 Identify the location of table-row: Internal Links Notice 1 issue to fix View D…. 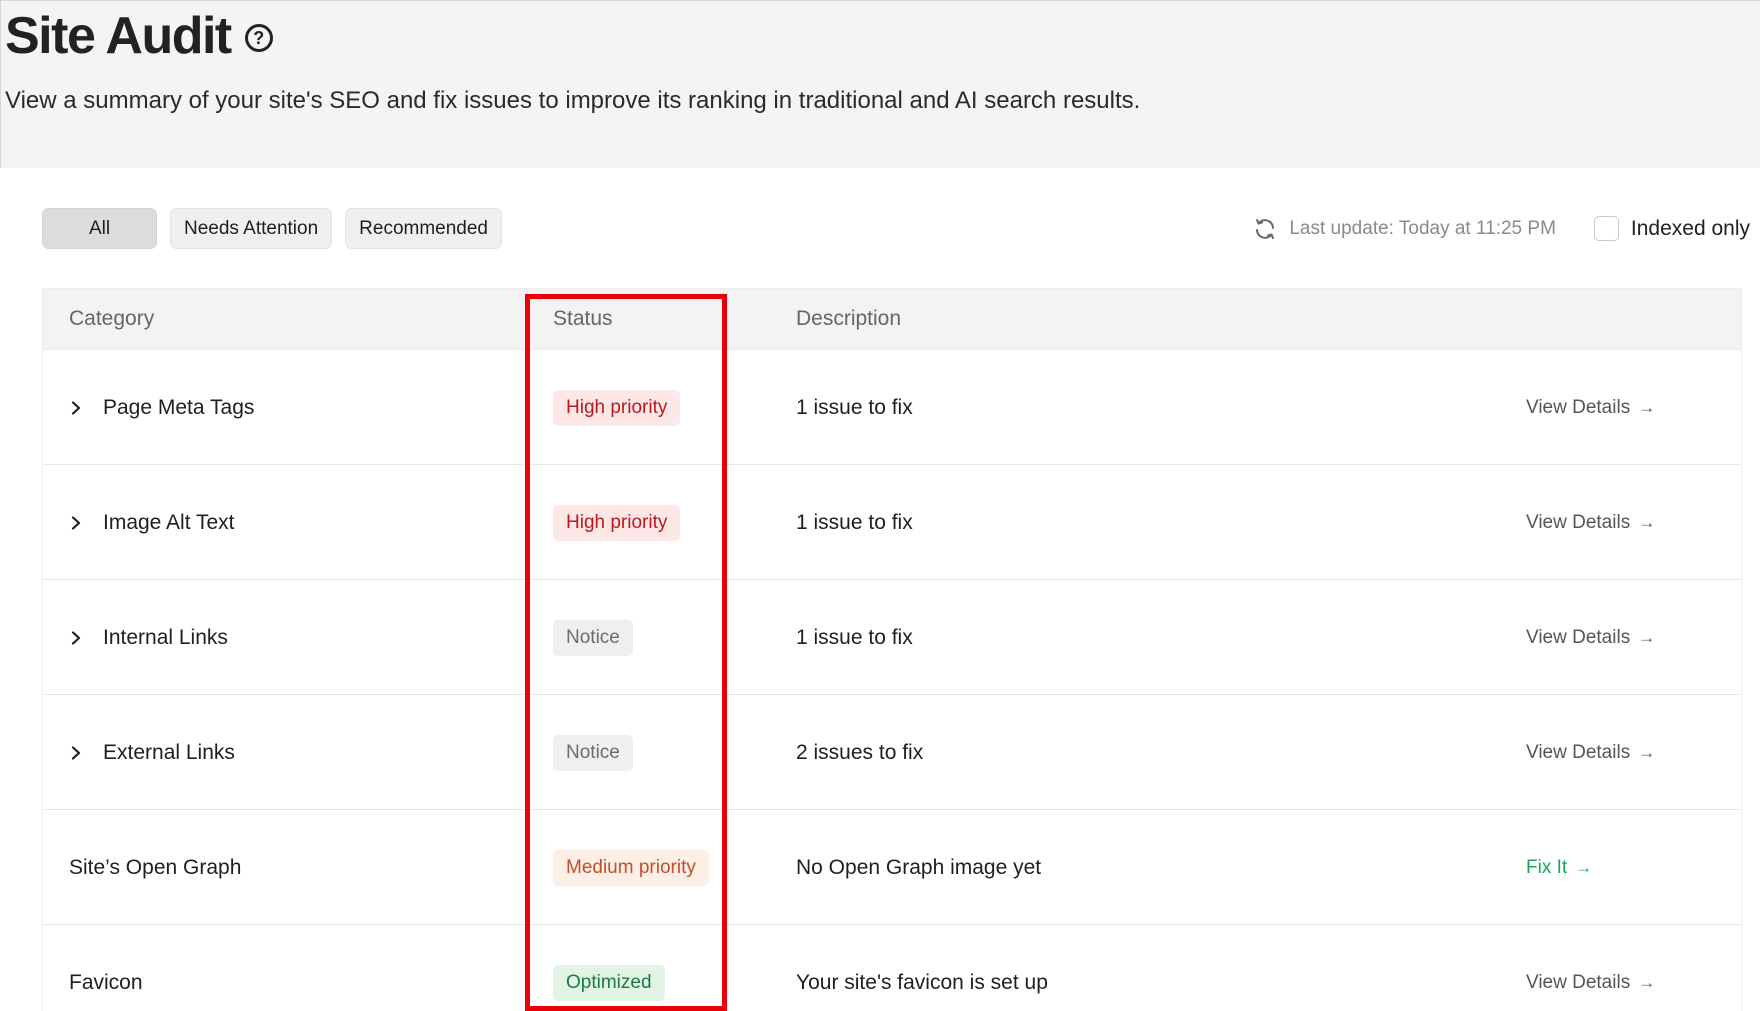
(892, 636).